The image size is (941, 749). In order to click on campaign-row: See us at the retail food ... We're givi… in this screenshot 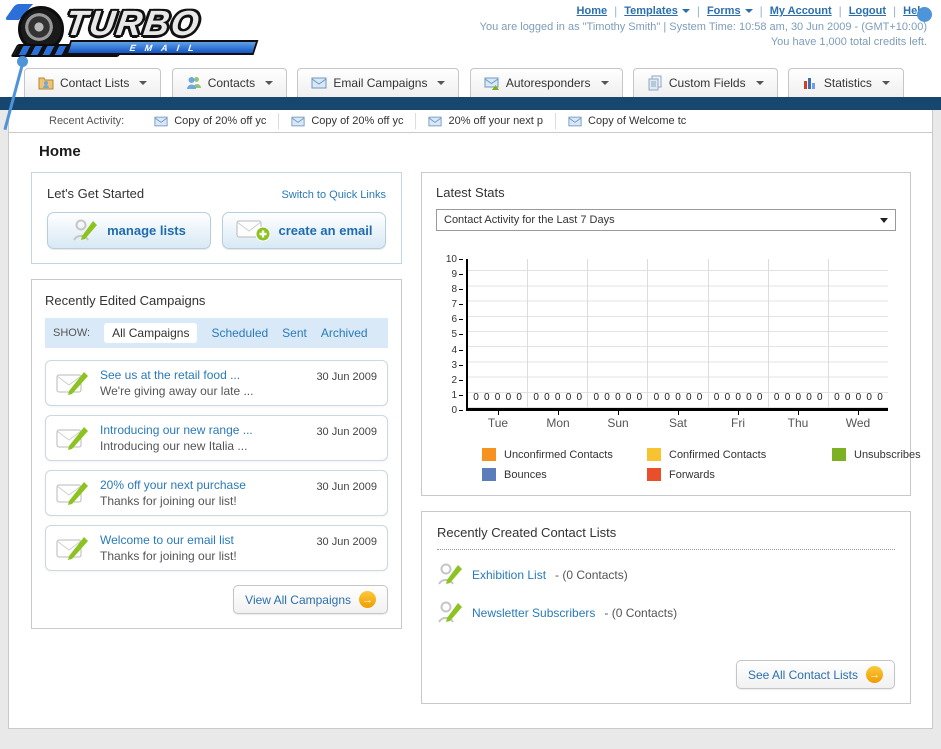, I will do `click(216, 383)`.